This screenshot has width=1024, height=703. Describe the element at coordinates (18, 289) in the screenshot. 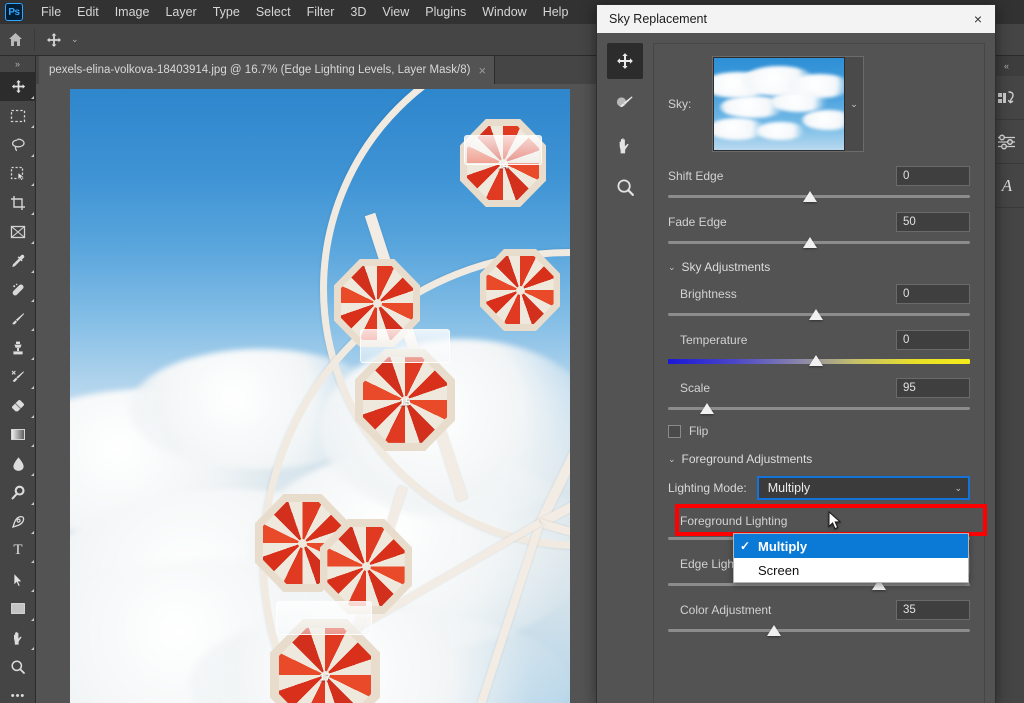

I see `spot-healing-brush-tool` at that location.